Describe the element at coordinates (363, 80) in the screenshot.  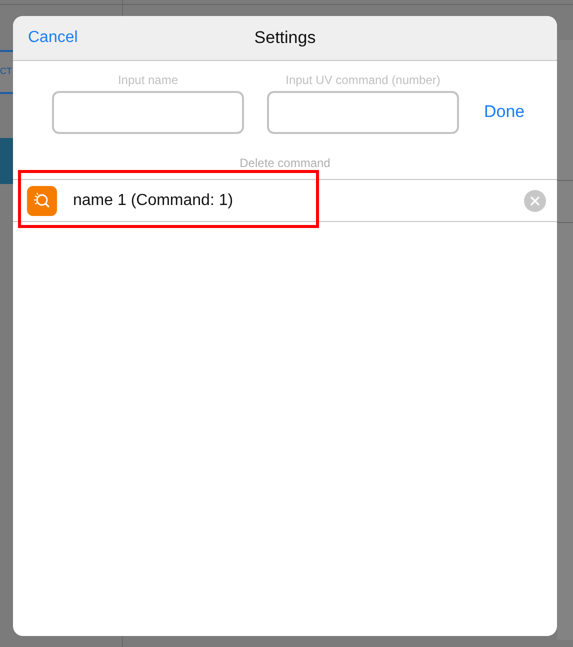
I see `field-label: Input UV command (number)` at that location.